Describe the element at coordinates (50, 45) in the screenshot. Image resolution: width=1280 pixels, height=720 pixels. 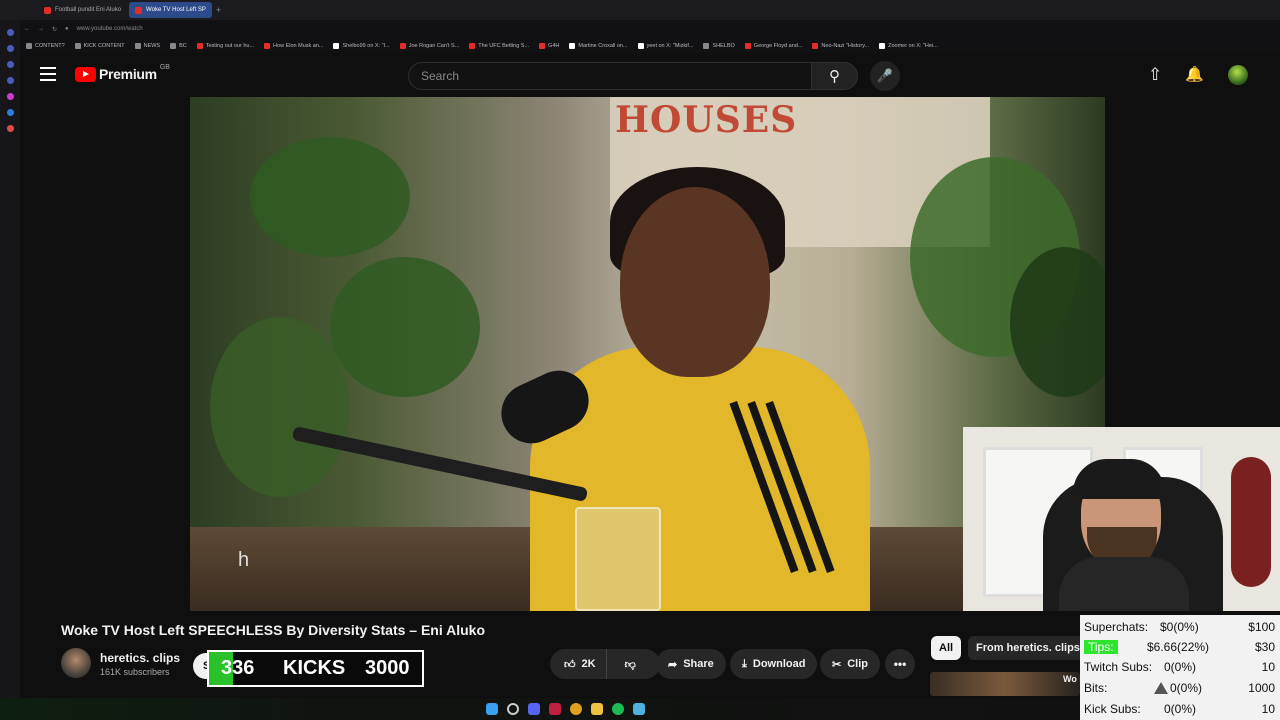
I see `bookmark-label: CONTENT?` at that location.